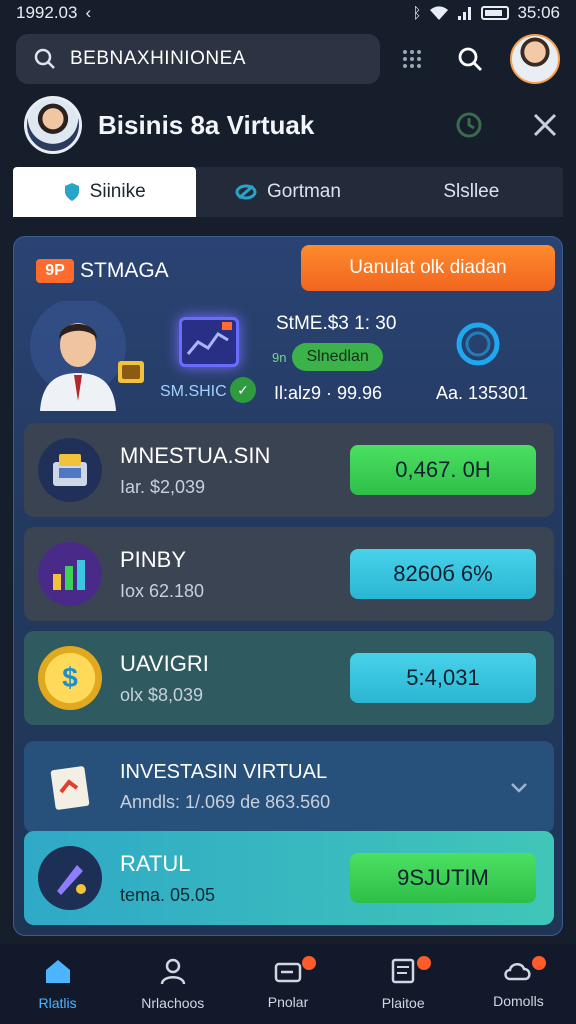 This screenshot has height=1024, width=576. What do you see at coordinates (131, 372) in the screenshot?
I see `coins-icon` at bounding box center [131, 372].